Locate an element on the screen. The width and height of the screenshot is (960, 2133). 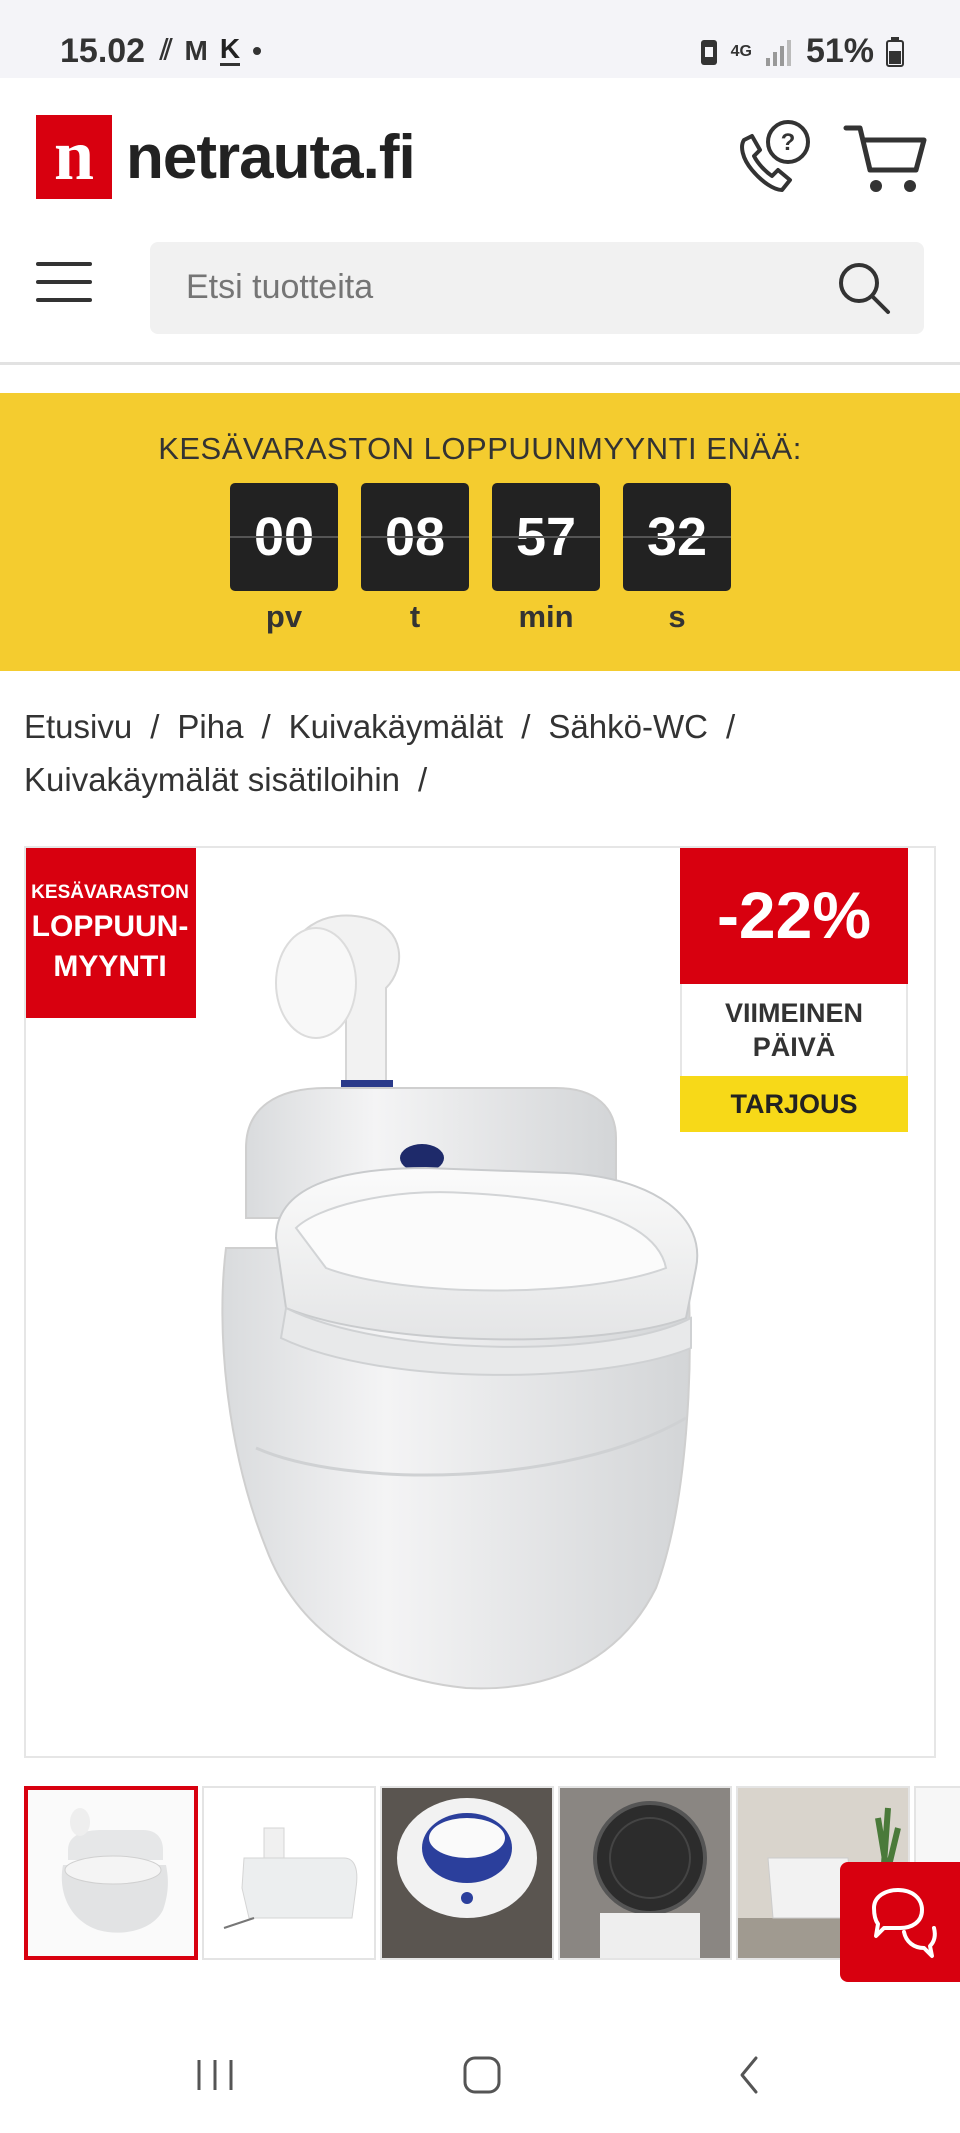
discount-badge: -22% VIIMEINEN PÄIVÄ TARJOUS is located at coordinates (794, 990).